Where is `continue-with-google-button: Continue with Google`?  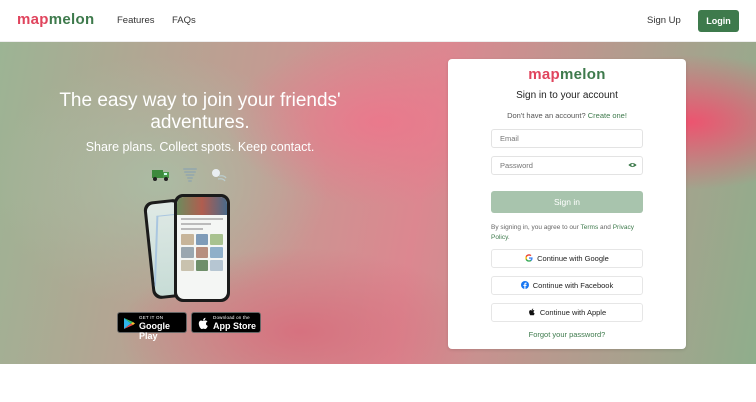 continue-with-google-button: Continue with Google is located at coordinates (567, 258).